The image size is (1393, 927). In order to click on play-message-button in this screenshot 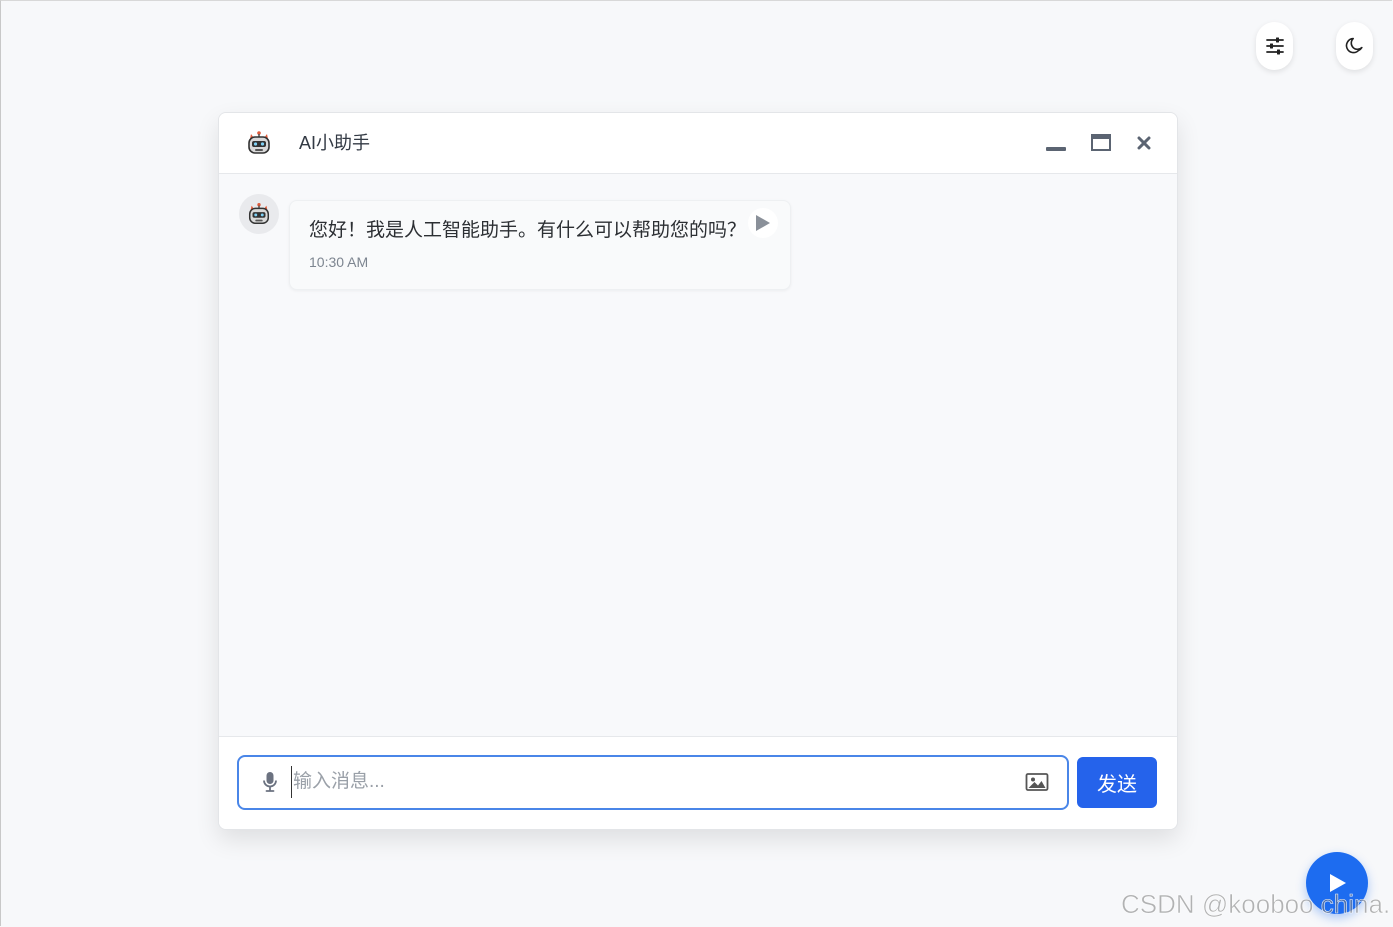, I will do `click(763, 223)`.